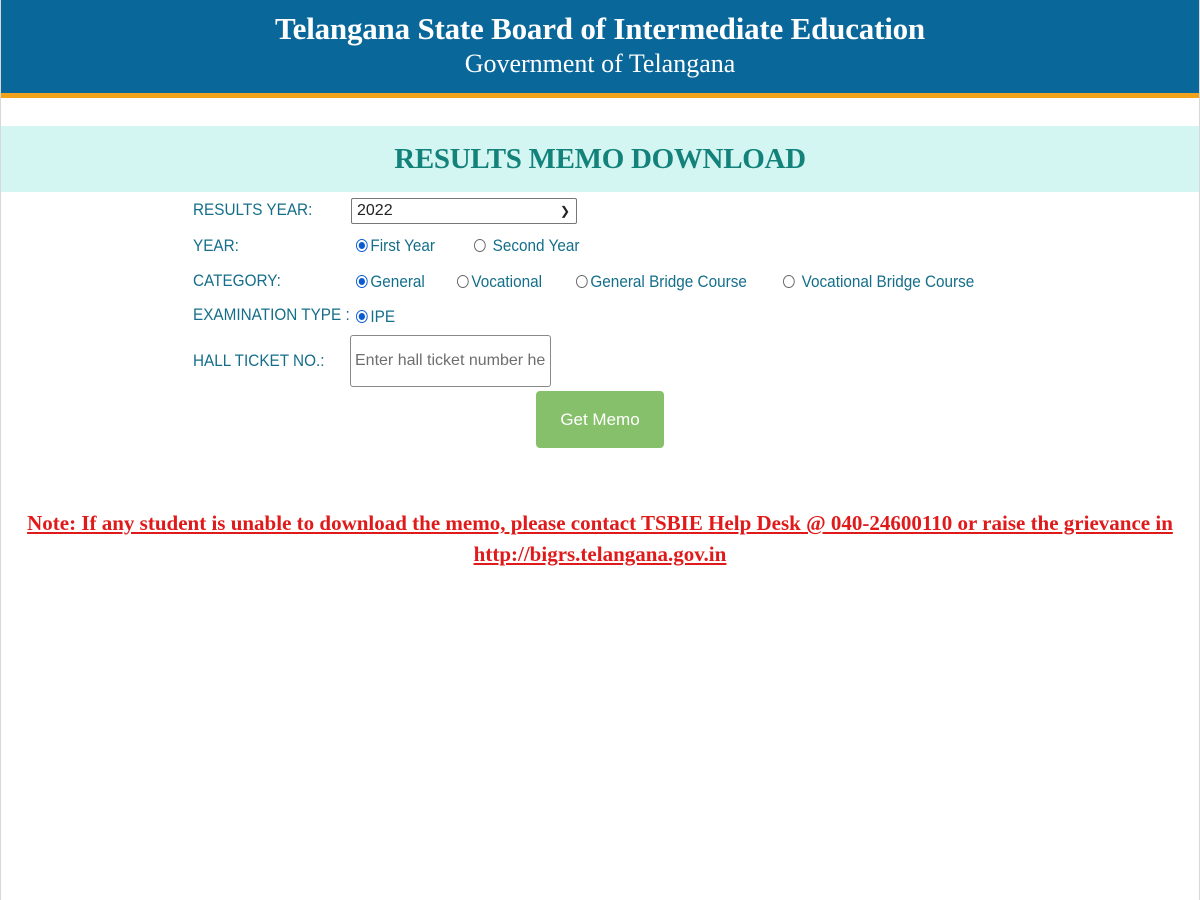  I want to click on year-option-second: Second Year, so click(526, 246).